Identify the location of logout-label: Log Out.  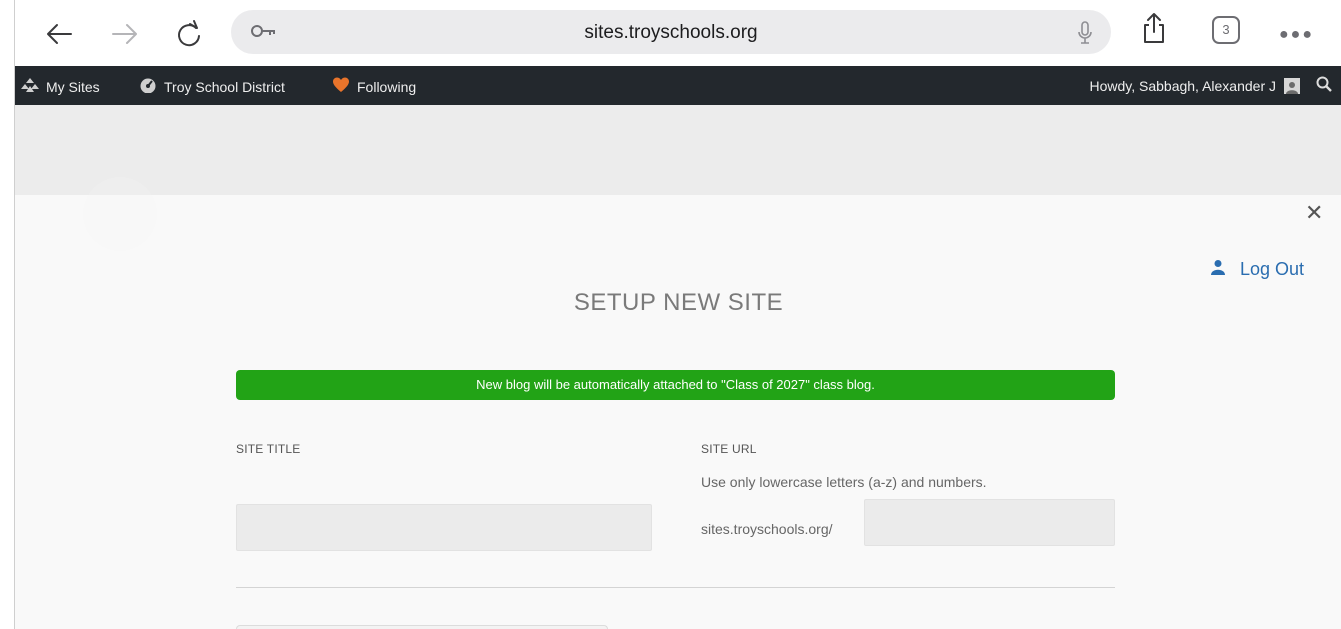
(1272, 269).